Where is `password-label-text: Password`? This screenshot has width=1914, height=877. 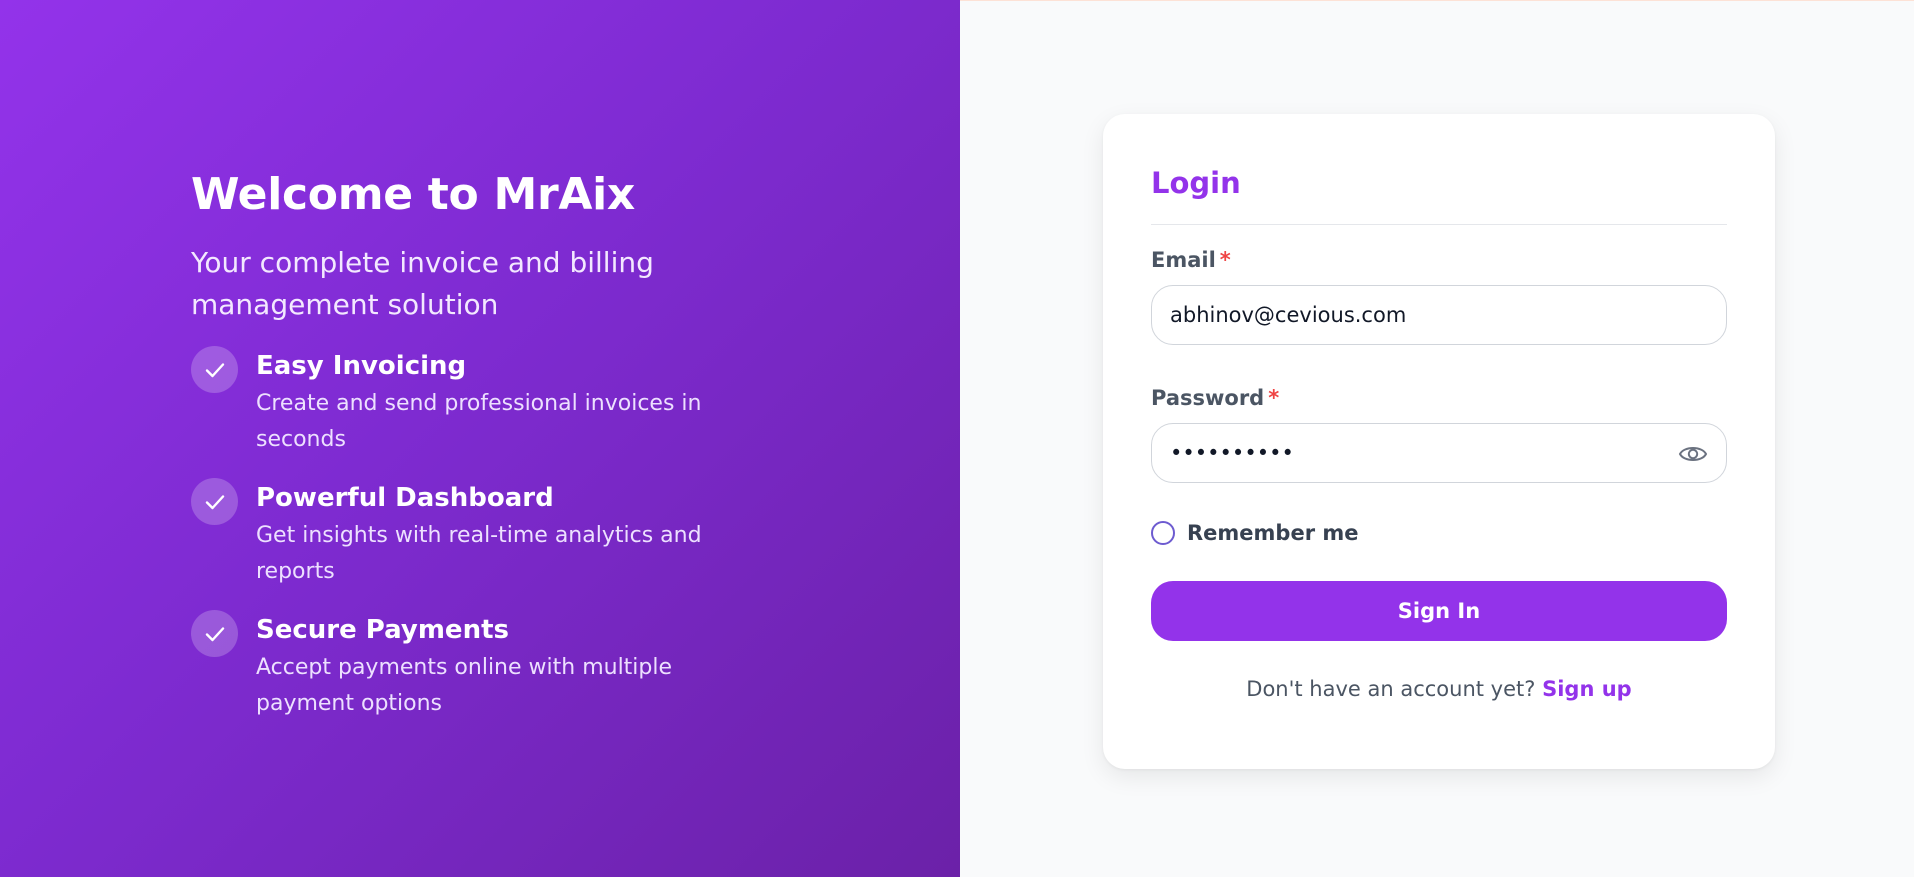
password-label-text: Password is located at coordinates (1208, 398).